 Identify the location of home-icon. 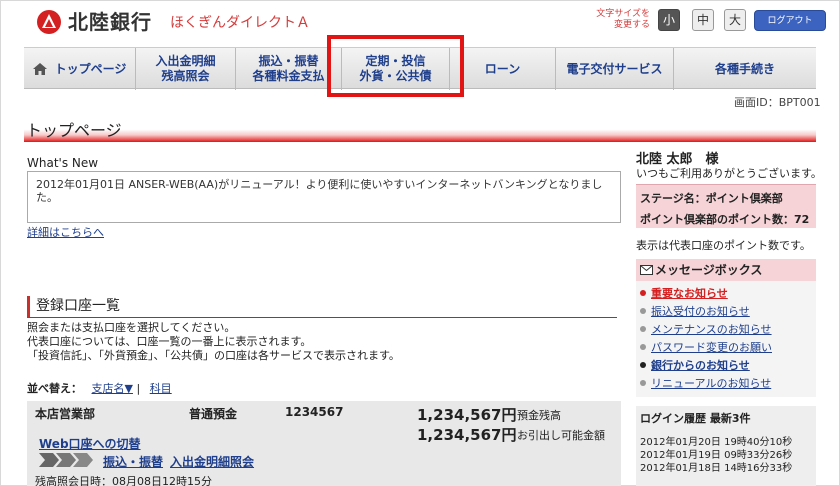
(39, 69).